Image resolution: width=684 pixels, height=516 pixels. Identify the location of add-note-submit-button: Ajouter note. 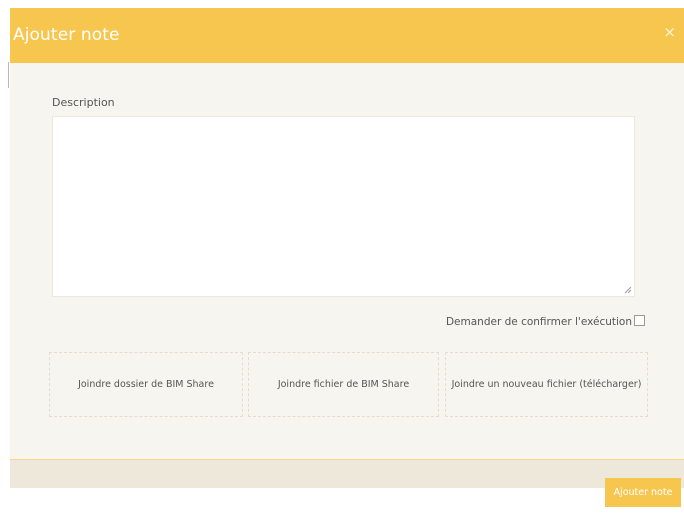
(643, 492).